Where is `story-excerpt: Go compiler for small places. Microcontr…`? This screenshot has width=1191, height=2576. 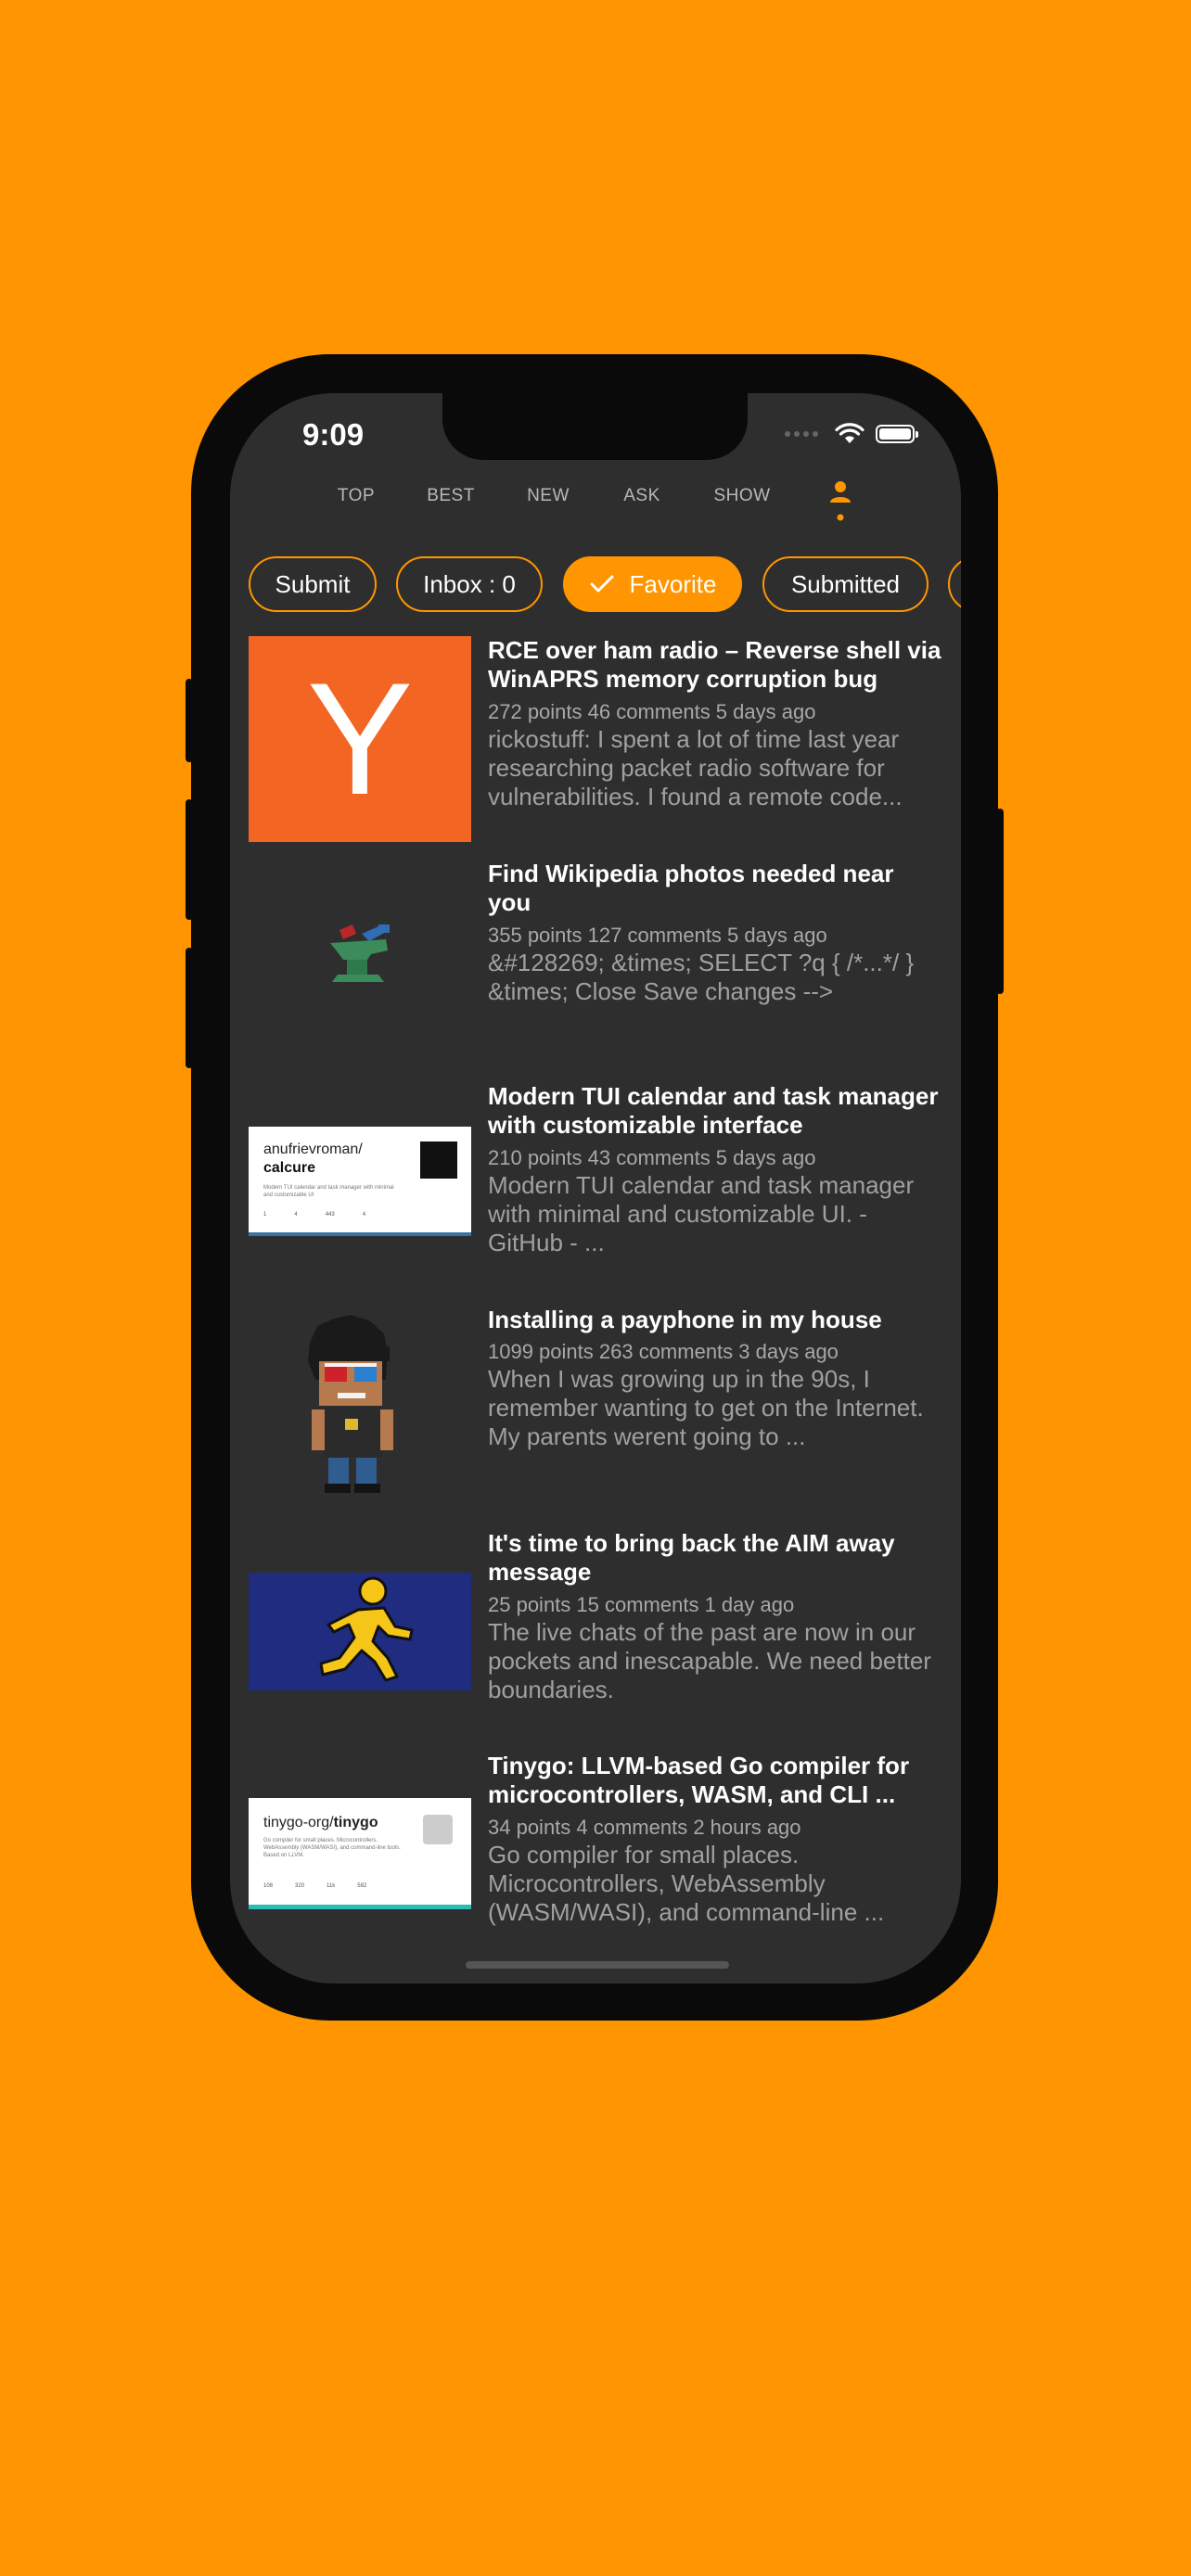
story-excerpt: Go compiler for small places. Microcontr… is located at coordinates (686, 1883).